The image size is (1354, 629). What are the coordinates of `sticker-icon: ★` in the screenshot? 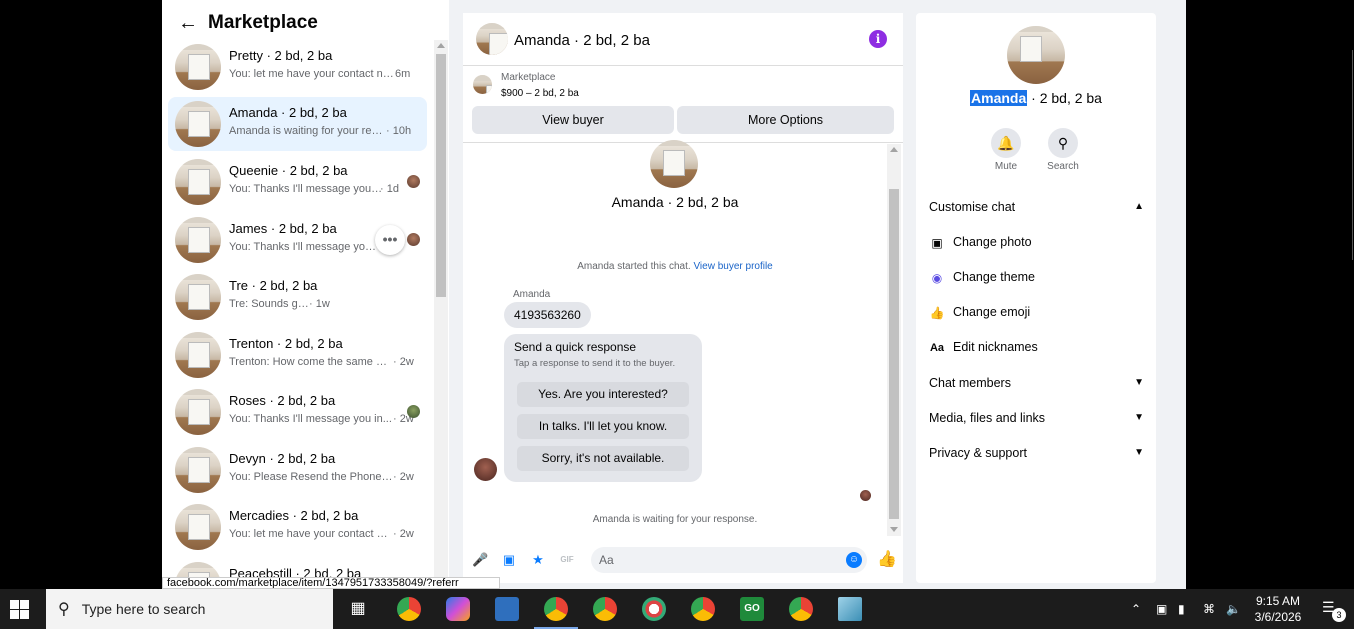 It's located at (538, 560).